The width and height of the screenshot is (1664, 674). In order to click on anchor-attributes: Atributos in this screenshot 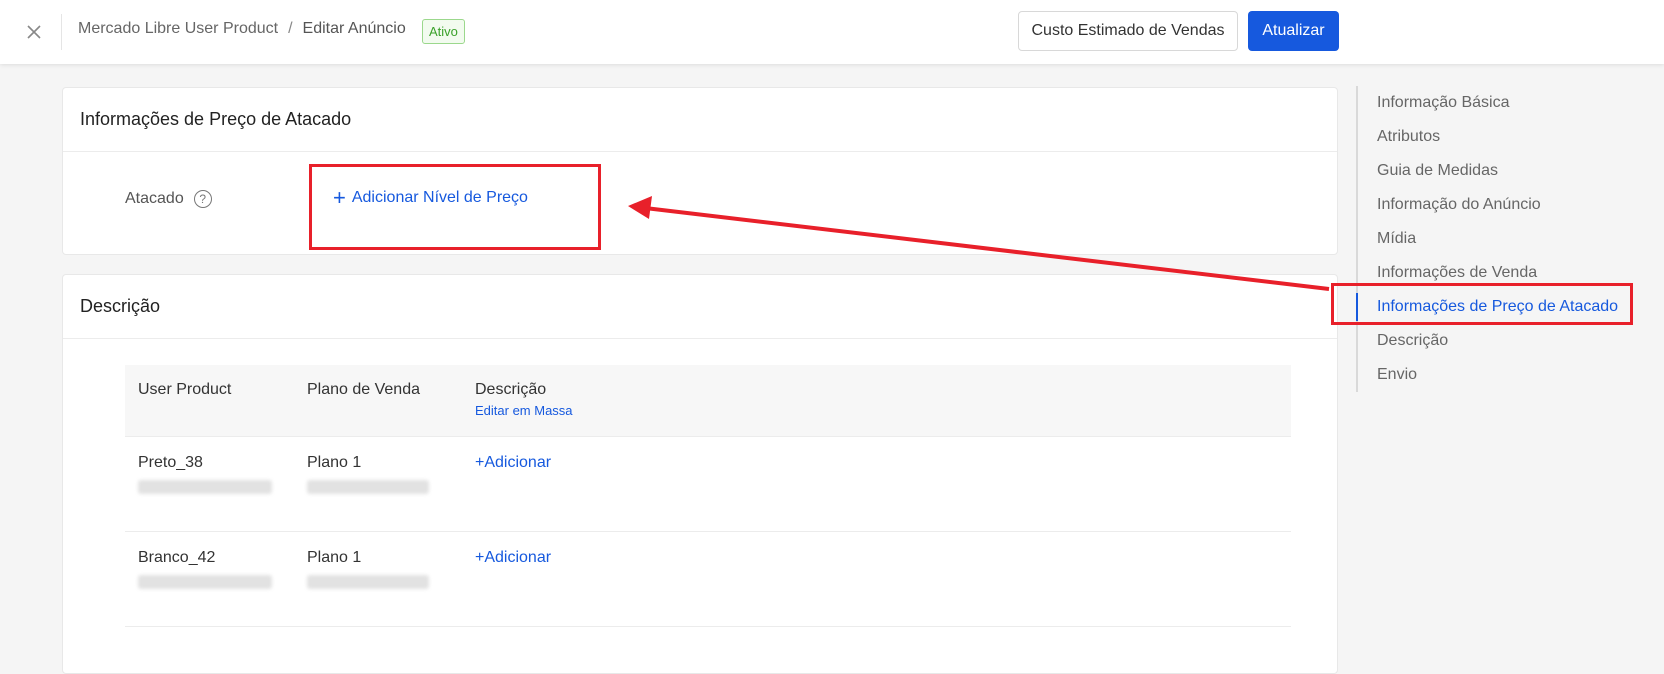, I will do `click(1502, 137)`.